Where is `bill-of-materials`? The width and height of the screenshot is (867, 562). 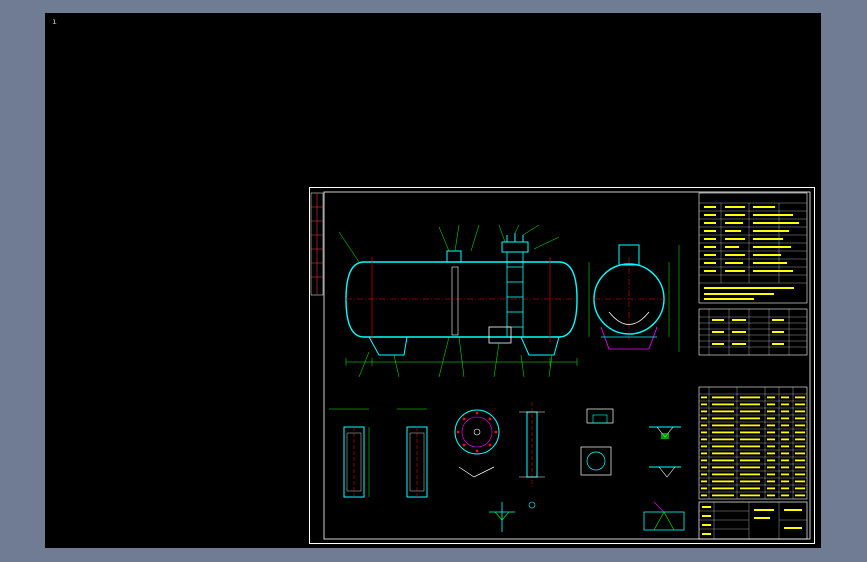 bill-of-materials is located at coordinates (753, 443).